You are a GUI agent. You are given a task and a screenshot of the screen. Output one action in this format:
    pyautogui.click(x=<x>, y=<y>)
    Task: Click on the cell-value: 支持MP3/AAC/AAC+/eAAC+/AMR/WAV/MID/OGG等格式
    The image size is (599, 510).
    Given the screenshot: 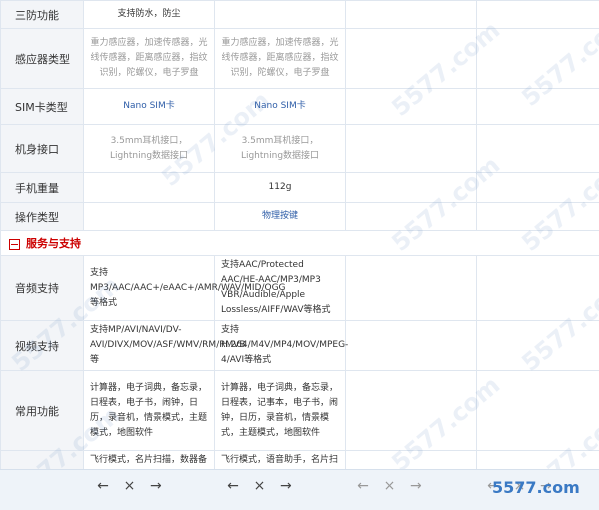 What is the action you would take?
    pyautogui.click(x=149, y=288)
    